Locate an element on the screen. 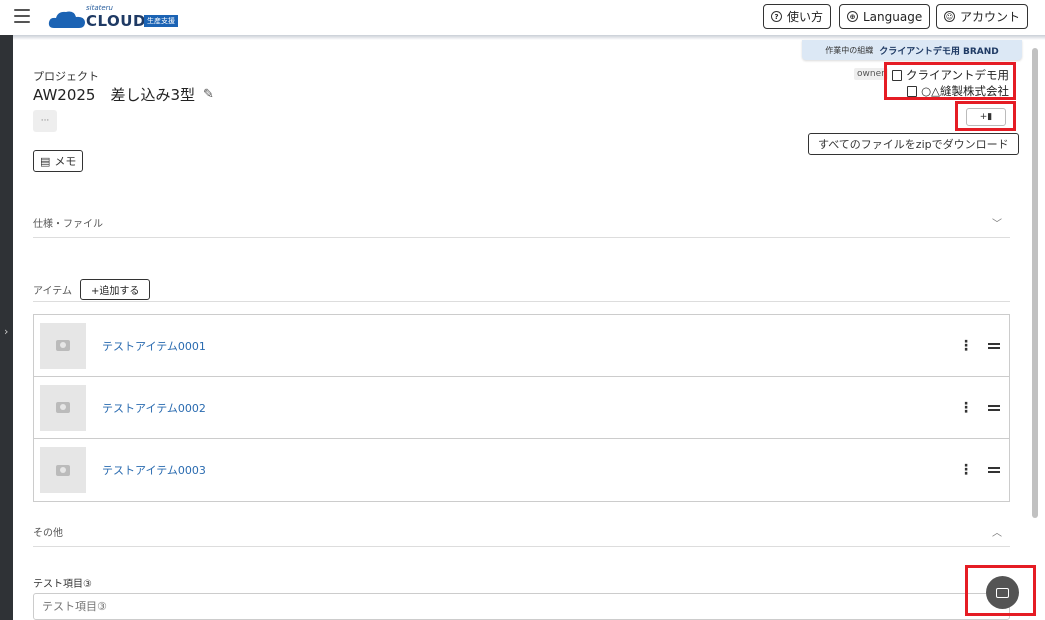  add-org-highlight-box: +▮ is located at coordinates (985, 116).